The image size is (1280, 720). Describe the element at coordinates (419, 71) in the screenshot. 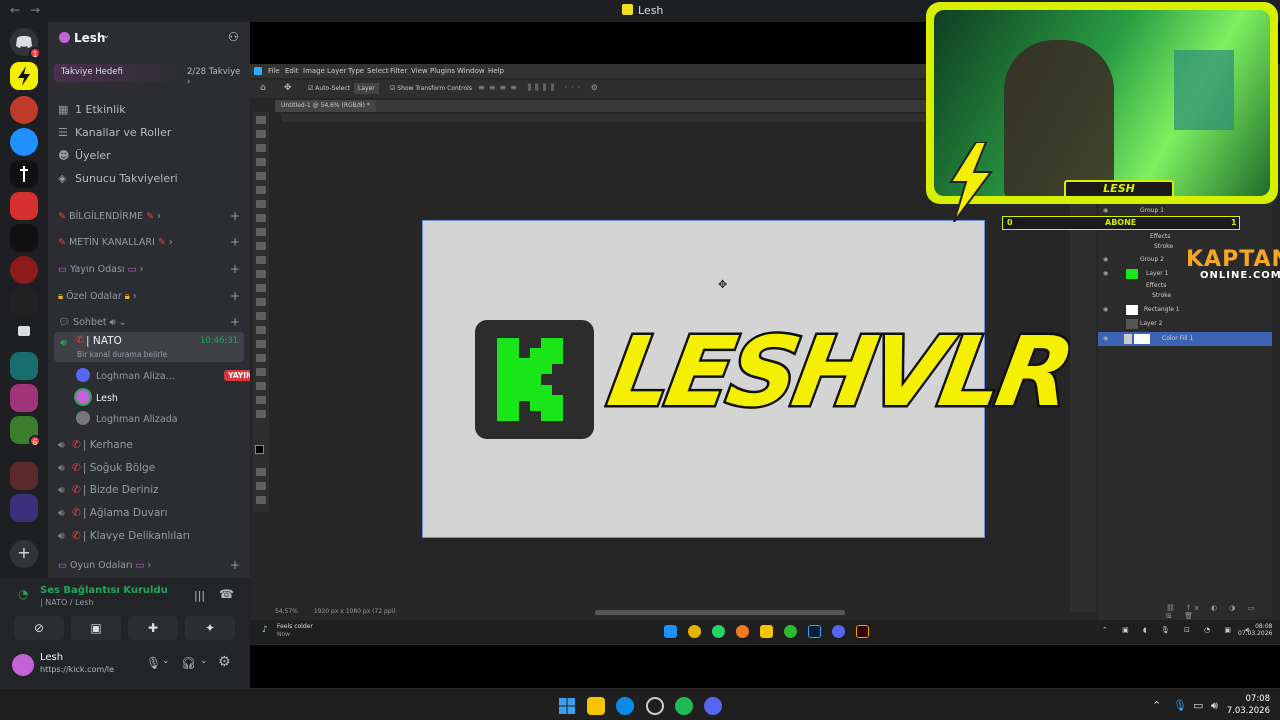

I see `menu-view: View` at that location.